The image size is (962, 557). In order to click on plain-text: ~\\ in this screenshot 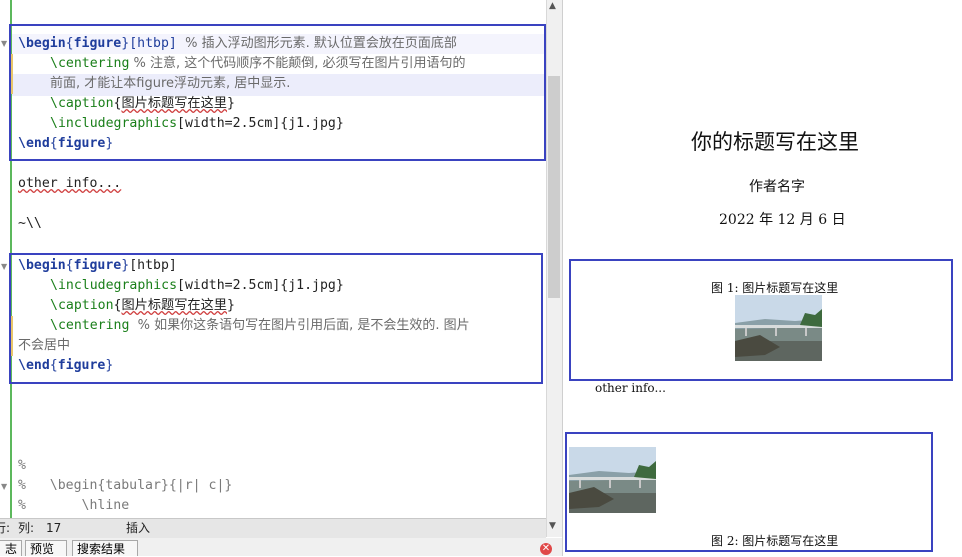, I will do `click(30, 223)`.